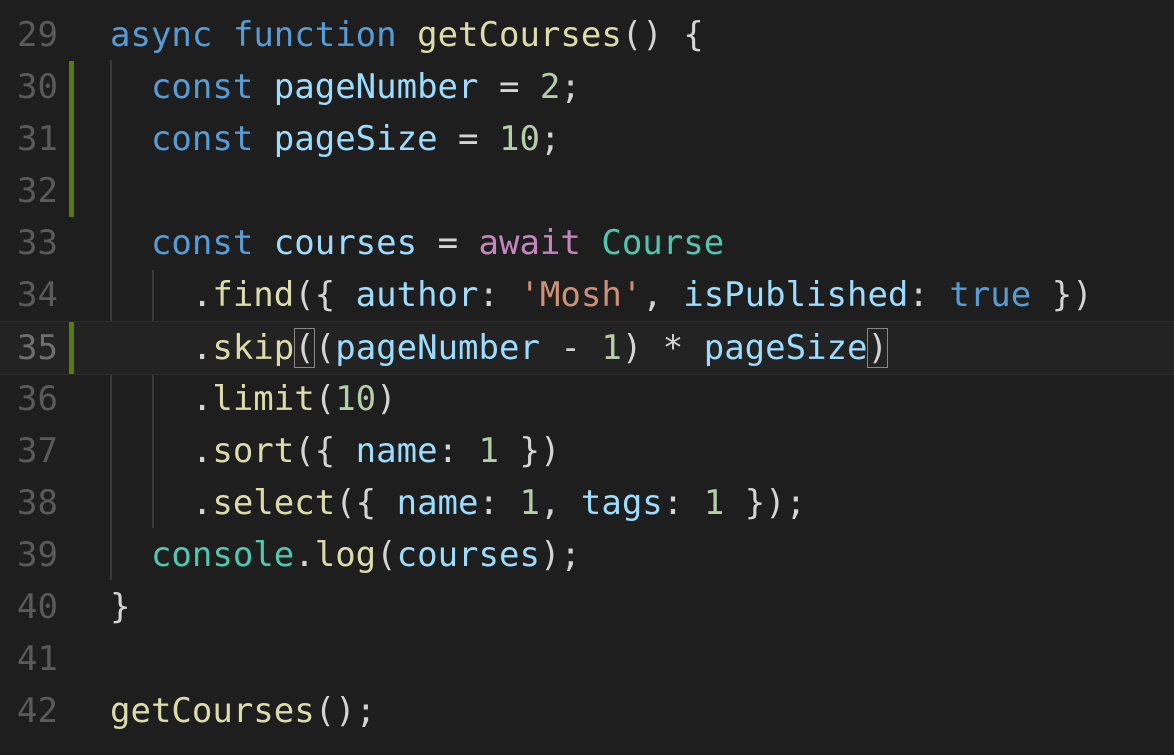 Image resolution: width=1174 pixels, height=755 pixels. Describe the element at coordinates (314, 35) in the screenshot. I see `code-token: function` at that location.